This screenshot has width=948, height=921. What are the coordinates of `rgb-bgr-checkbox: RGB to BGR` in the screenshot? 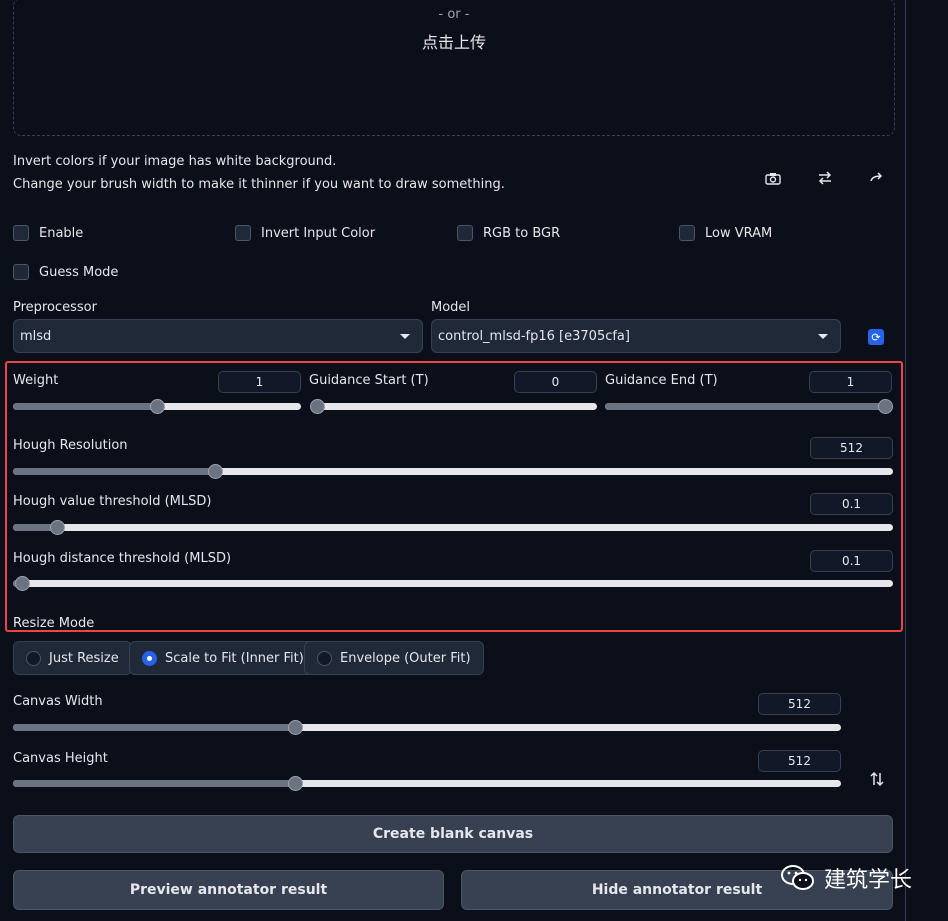 It's located at (508, 233).